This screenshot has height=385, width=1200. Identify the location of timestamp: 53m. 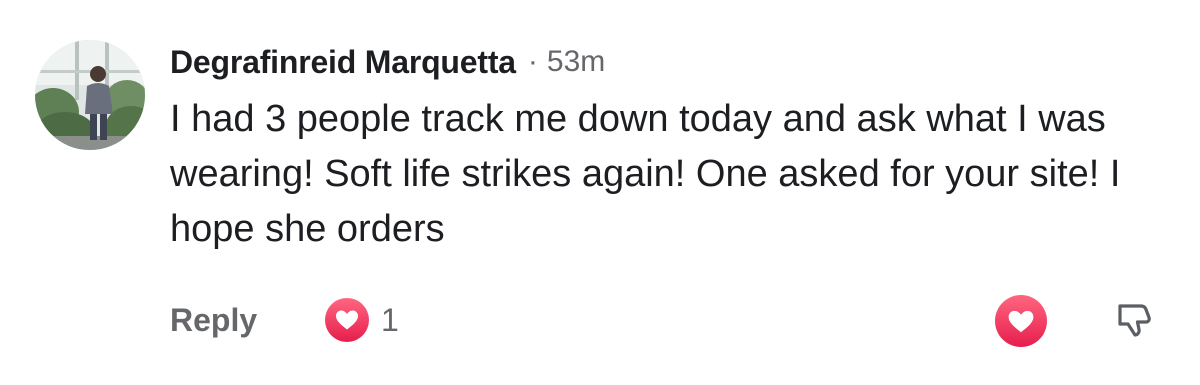
(576, 62).